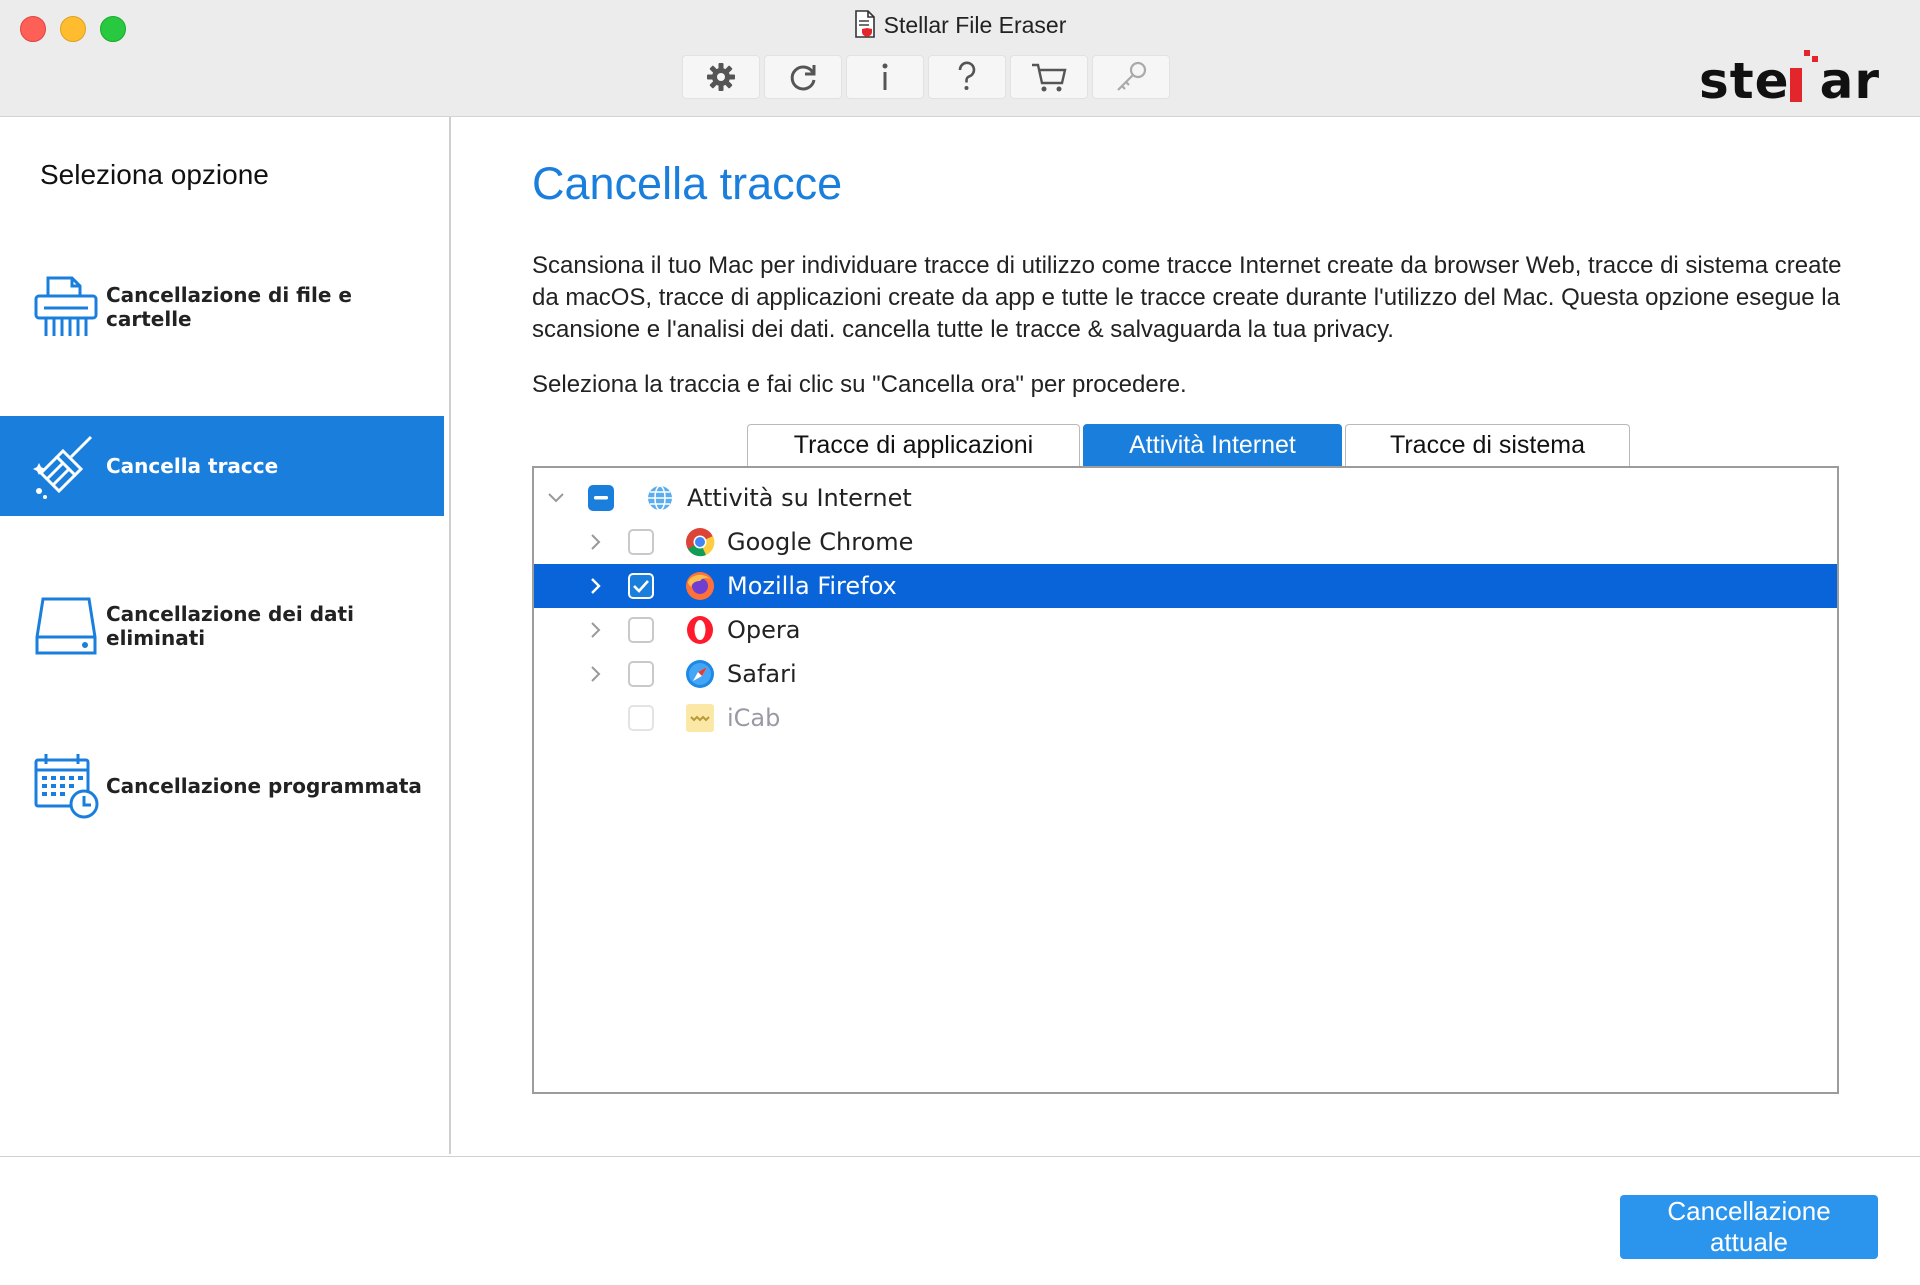 Image resolution: width=1920 pixels, height=1285 pixels. Describe the element at coordinates (1212, 445) in the screenshot. I see `tab-internet-activity: Attività Internet` at that location.